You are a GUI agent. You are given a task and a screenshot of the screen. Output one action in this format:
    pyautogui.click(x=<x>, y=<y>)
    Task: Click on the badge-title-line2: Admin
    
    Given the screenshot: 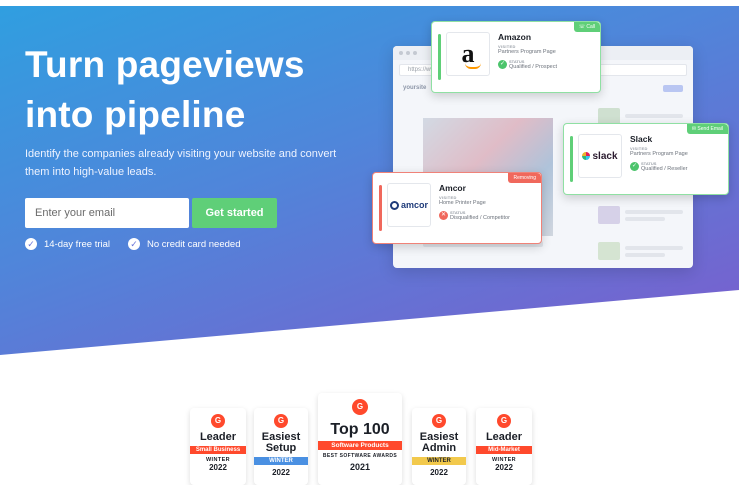 What is the action you would take?
    pyautogui.click(x=439, y=448)
    